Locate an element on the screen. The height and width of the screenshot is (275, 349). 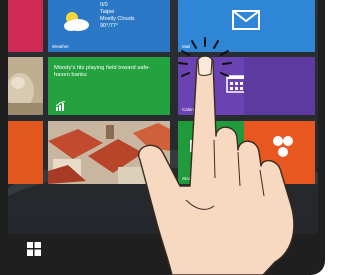
weather-condition: Mostly Clouds is located at coordinates (117, 19).